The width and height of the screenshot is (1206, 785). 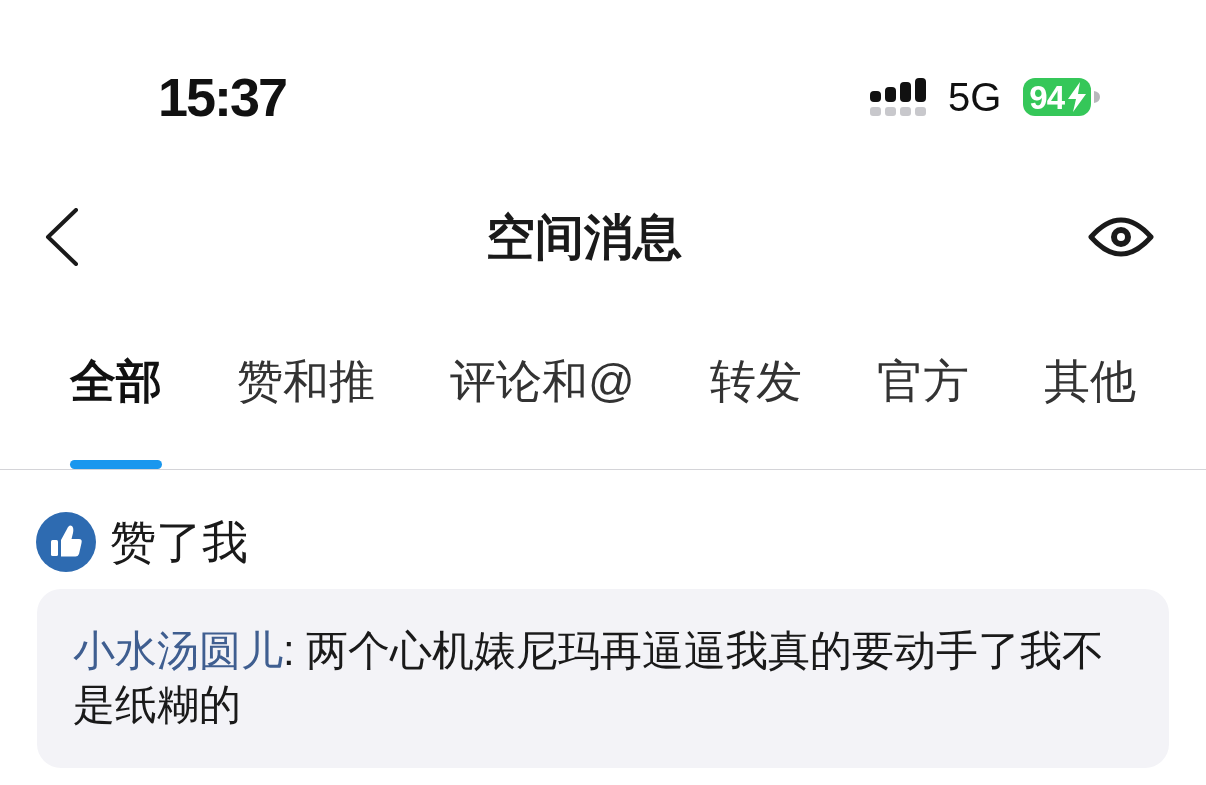 What do you see at coordinates (179, 542) in the screenshot?
I see `like-label: 赞了我` at bounding box center [179, 542].